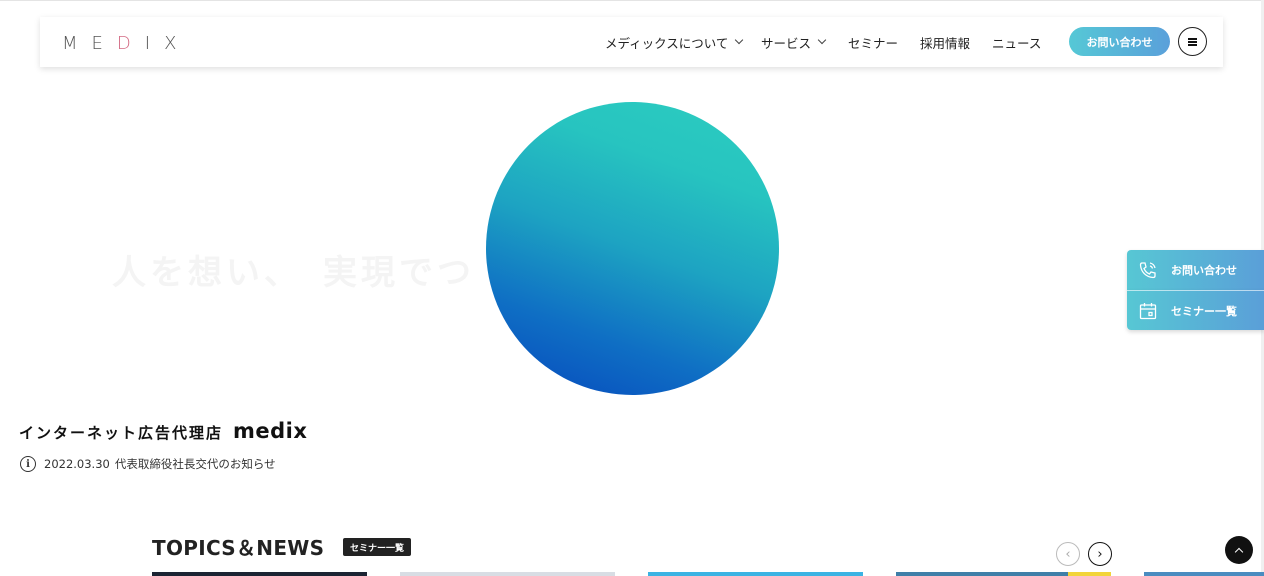 This screenshot has height=576, width=1264. I want to click on hero-faded-heading: 人を想い、 実現でつ, so click(293, 273).